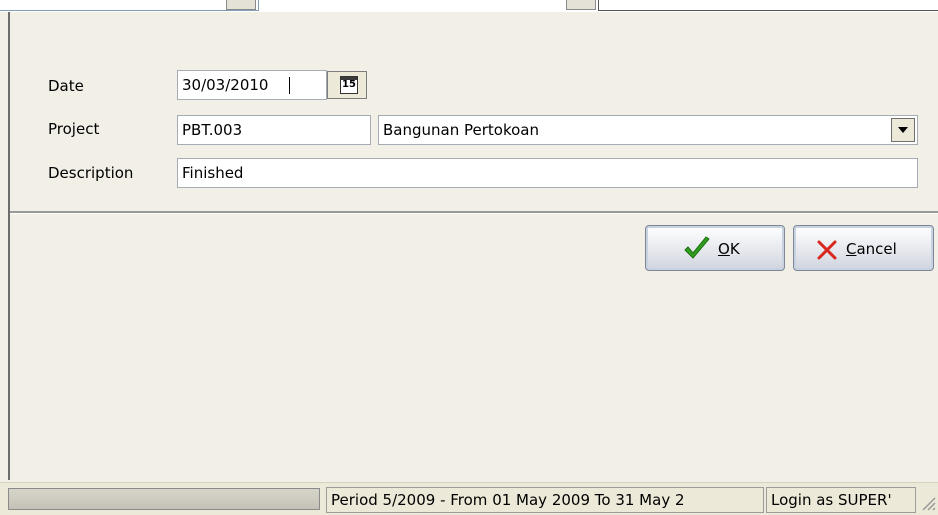 Image resolution: width=938 pixels, height=515 pixels. What do you see at coordinates (274, 130) in the screenshot?
I see `project-code-field: PBT.003` at bounding box center [274, 130].